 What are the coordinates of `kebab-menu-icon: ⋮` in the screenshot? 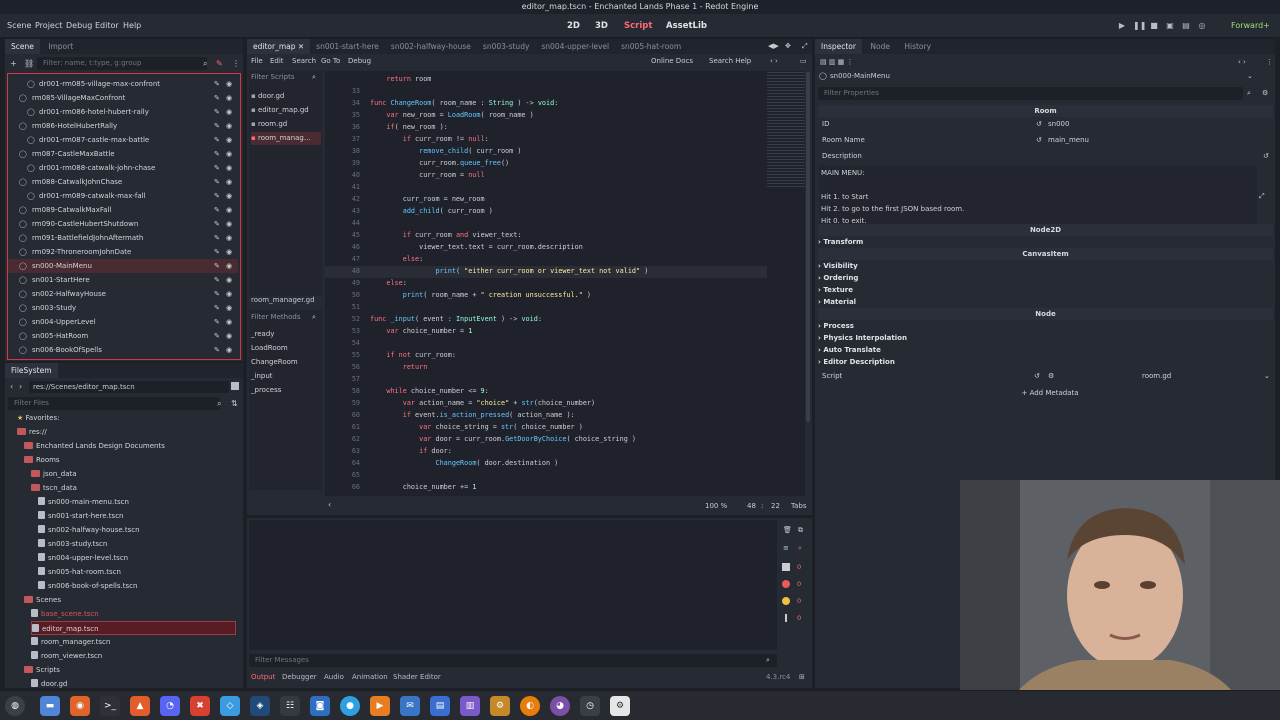 It's located at (236, 63).